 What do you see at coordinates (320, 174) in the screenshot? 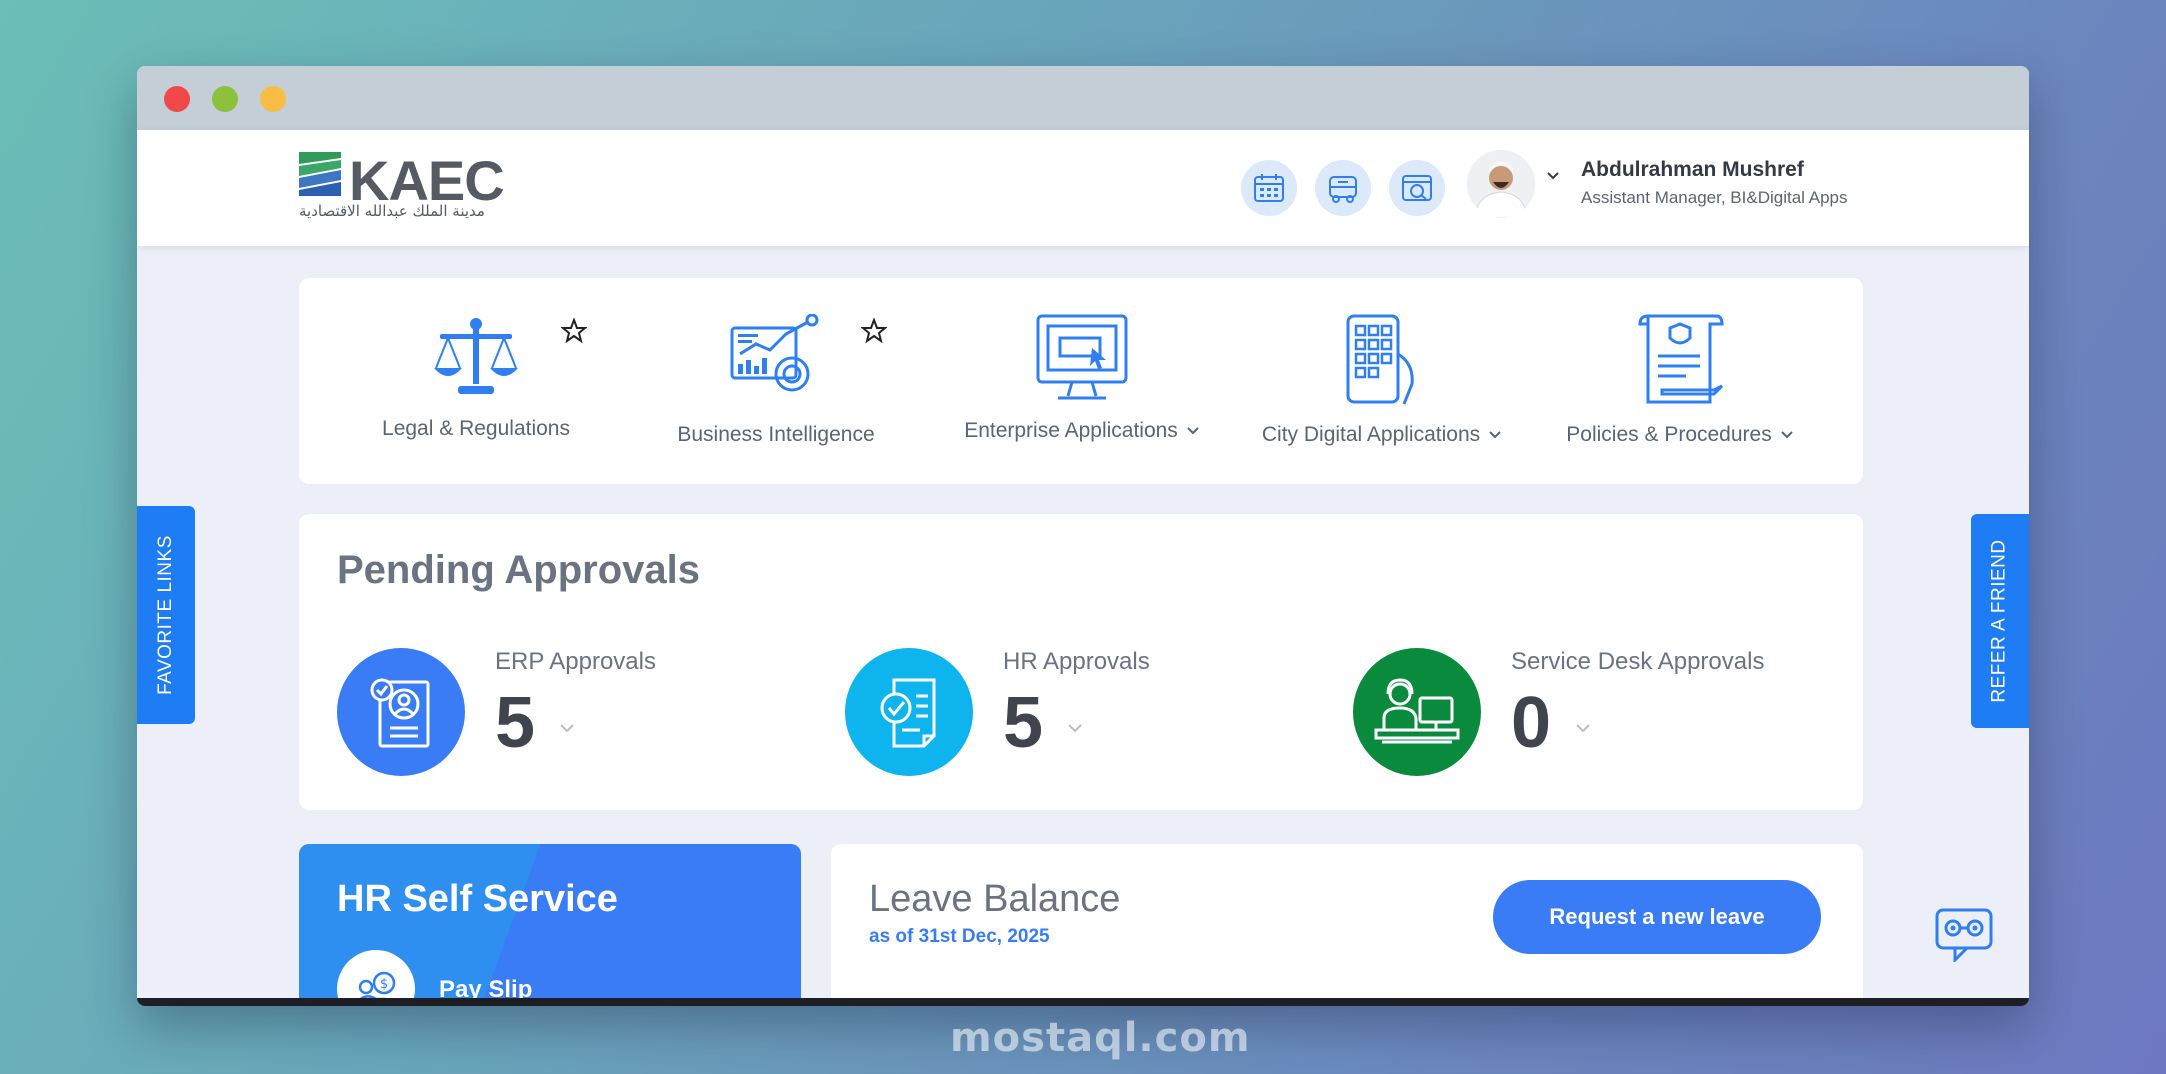
I see `logo-mark-icon` at bounding box center [320, 174].